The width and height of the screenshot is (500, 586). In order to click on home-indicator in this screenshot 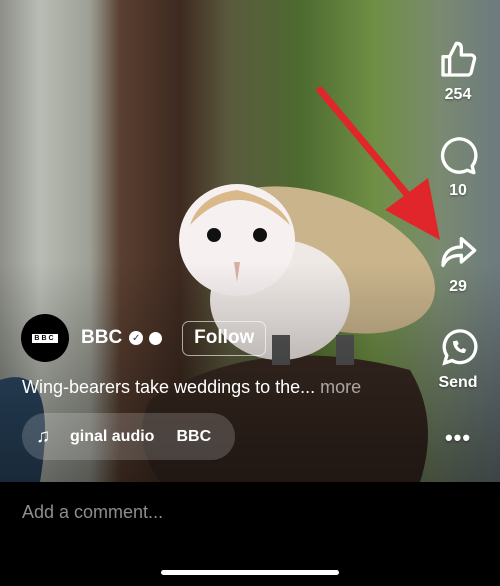, I will do `click(250, 572)`.